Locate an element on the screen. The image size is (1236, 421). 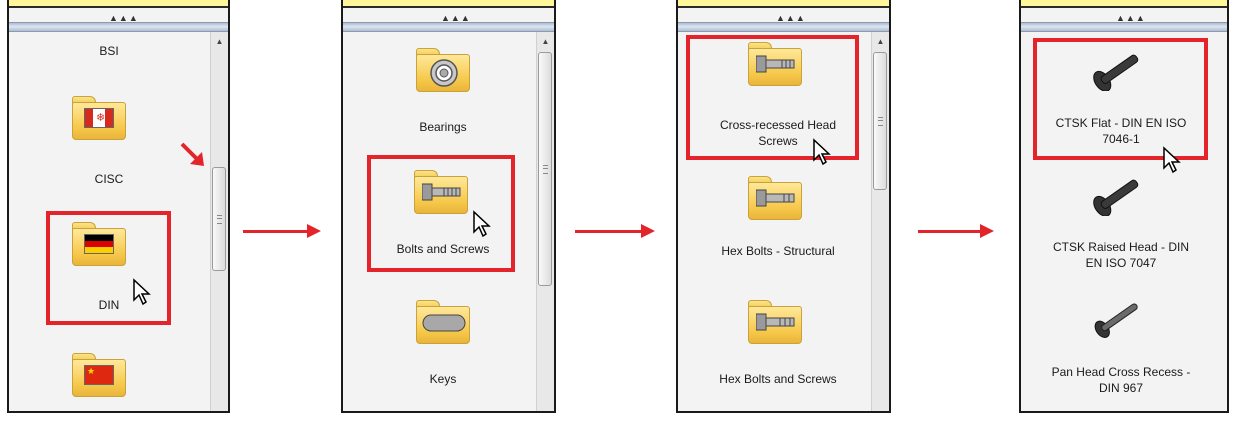
highlight-box-ctsk-flat is located at coordinates (1120, 99).